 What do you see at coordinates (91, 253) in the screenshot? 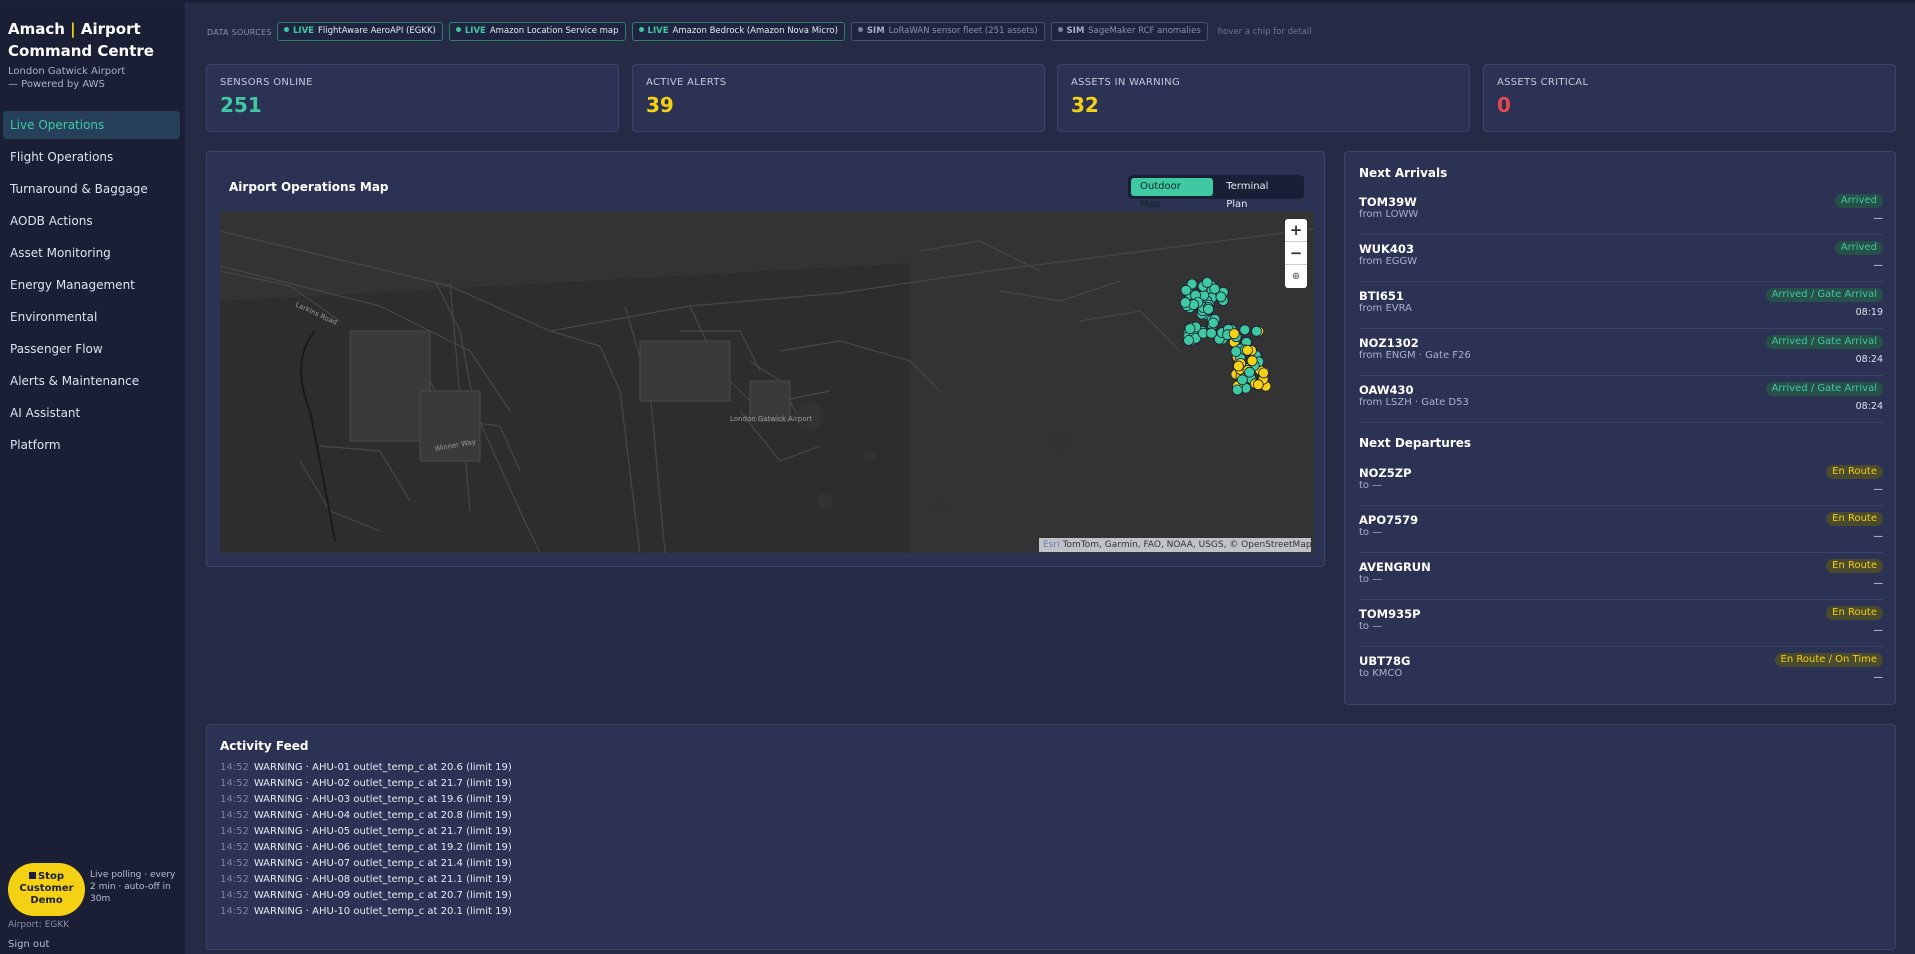
I see `nav-item-asset-monitoring: Asset Monitoring` at bounding box center [91, 253].